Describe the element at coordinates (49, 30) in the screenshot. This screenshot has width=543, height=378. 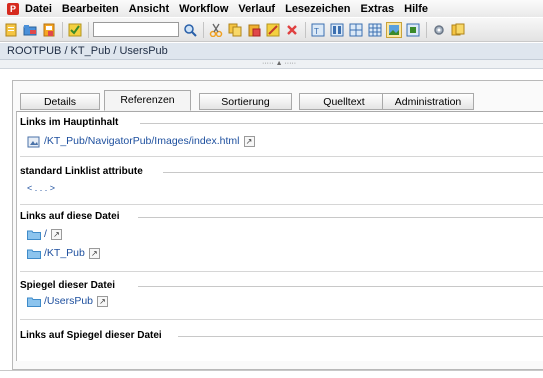
I see `save-icon` at that location.